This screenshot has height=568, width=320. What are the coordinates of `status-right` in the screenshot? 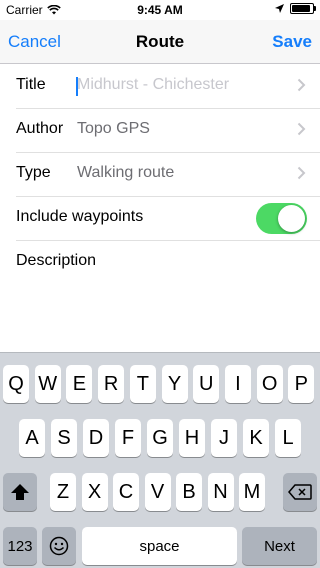 It's located at (295, 8).